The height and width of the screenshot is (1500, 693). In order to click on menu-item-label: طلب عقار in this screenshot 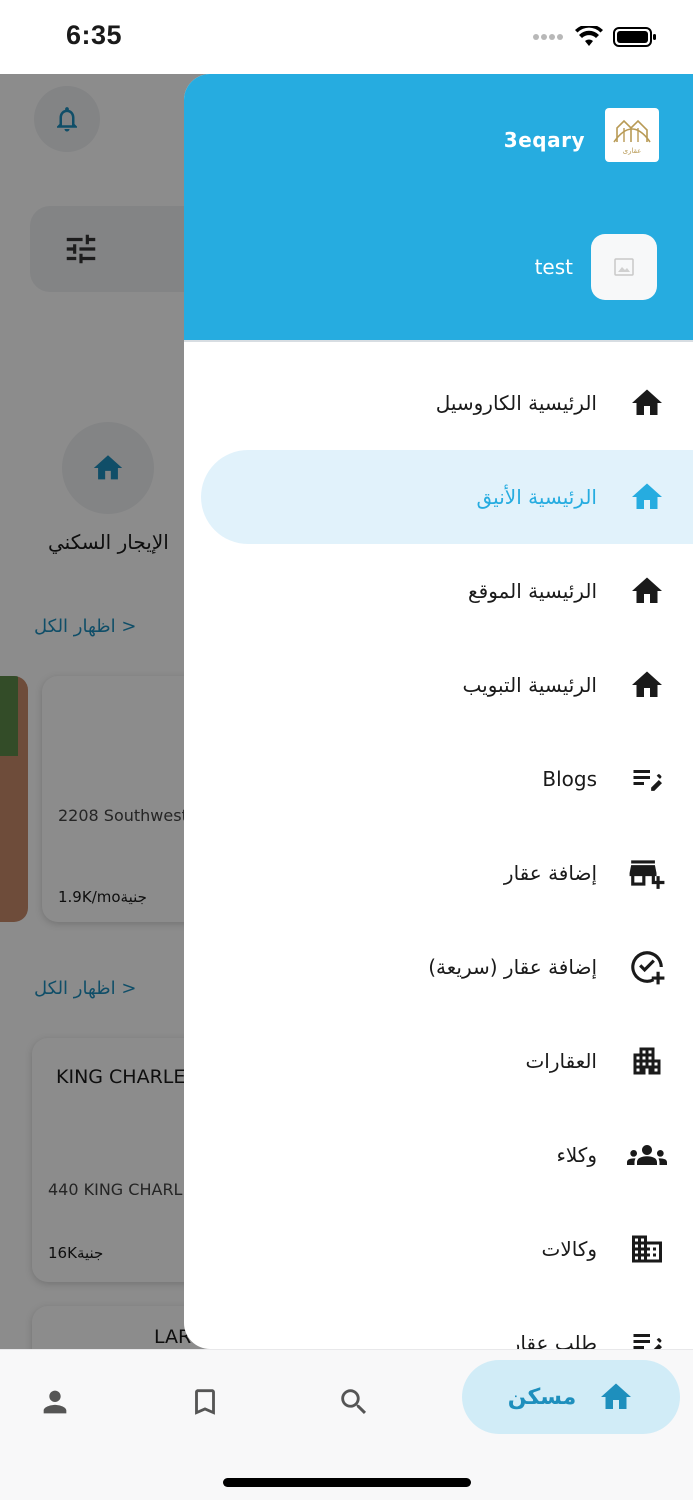, I will do `click(553, 1340)`.